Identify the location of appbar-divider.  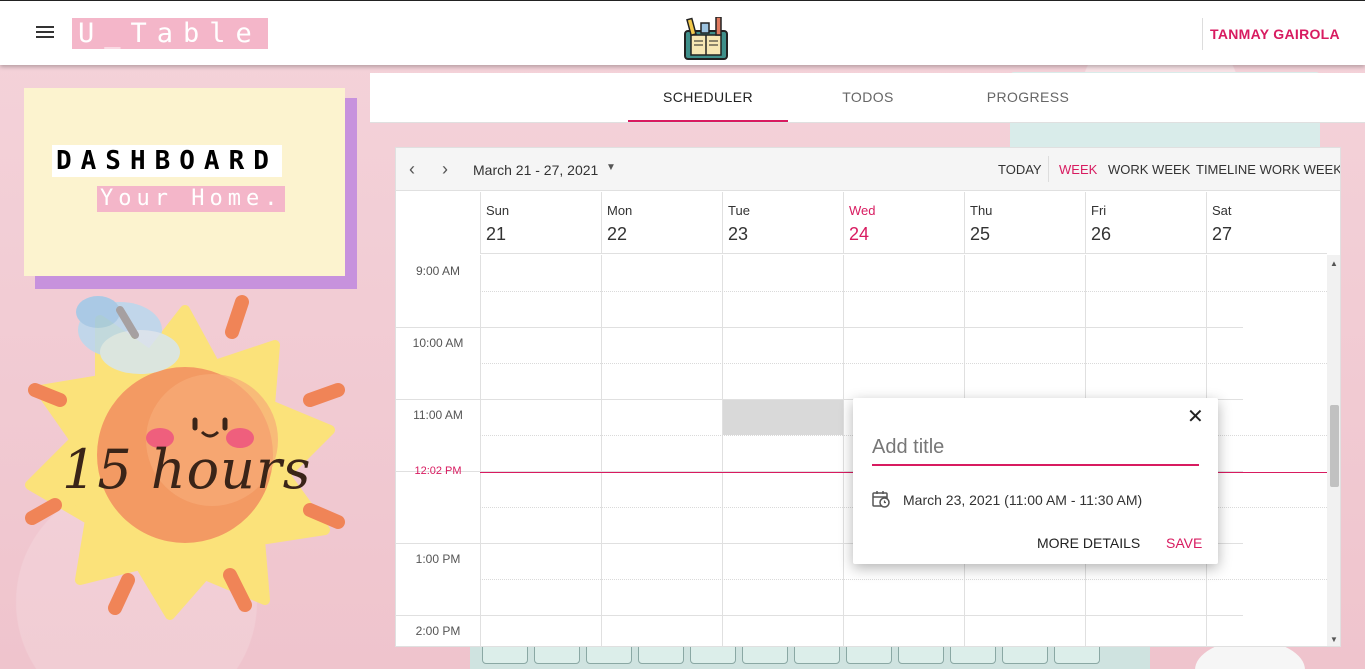
(1202, 34).